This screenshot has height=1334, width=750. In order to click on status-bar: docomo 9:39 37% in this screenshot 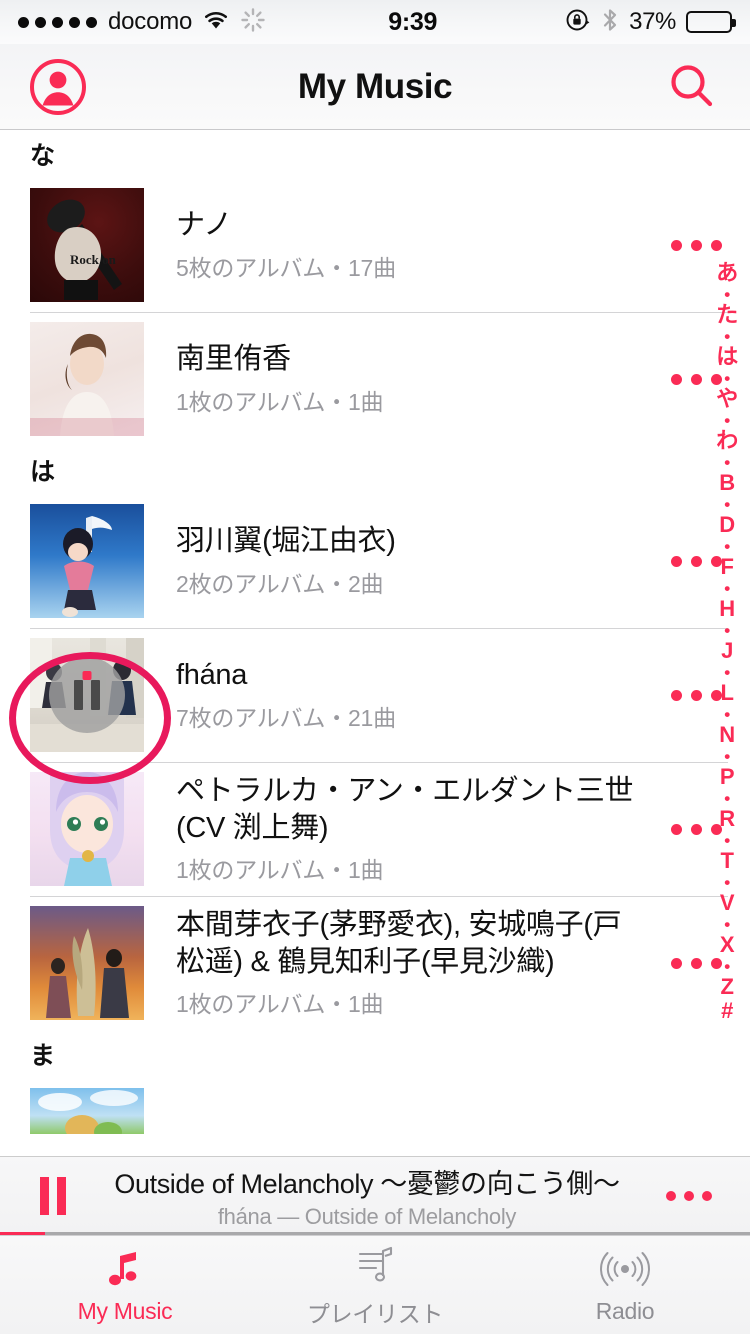, I will do `click(375, 22)`.